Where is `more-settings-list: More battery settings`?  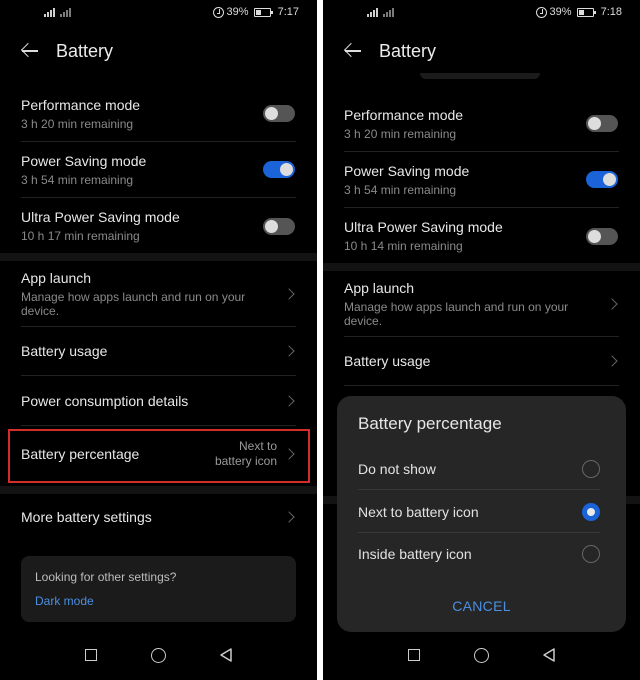
more-settings-list: More battery settings is located at coordinates (158, 517).